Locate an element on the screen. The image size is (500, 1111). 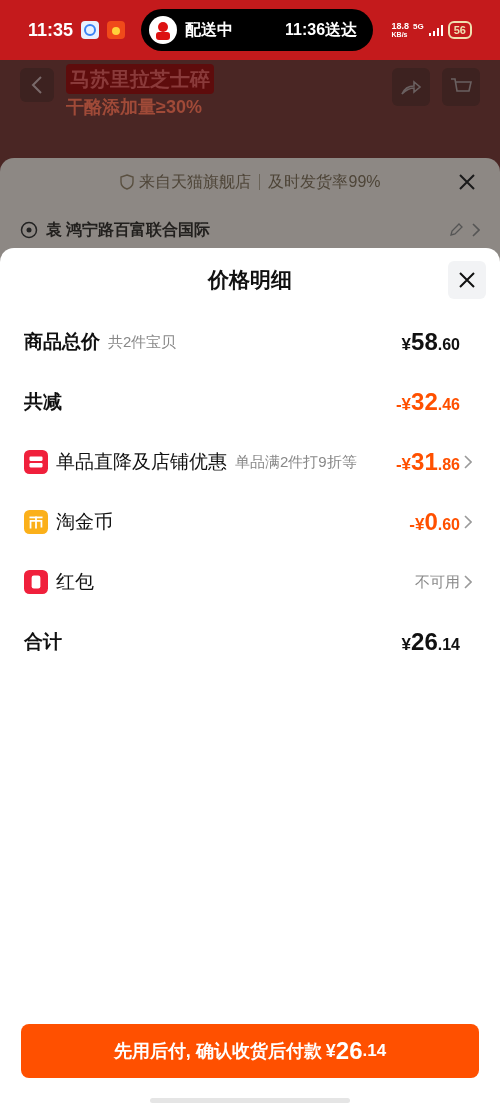
location-pin-icon is located at coordinates (29, 230).